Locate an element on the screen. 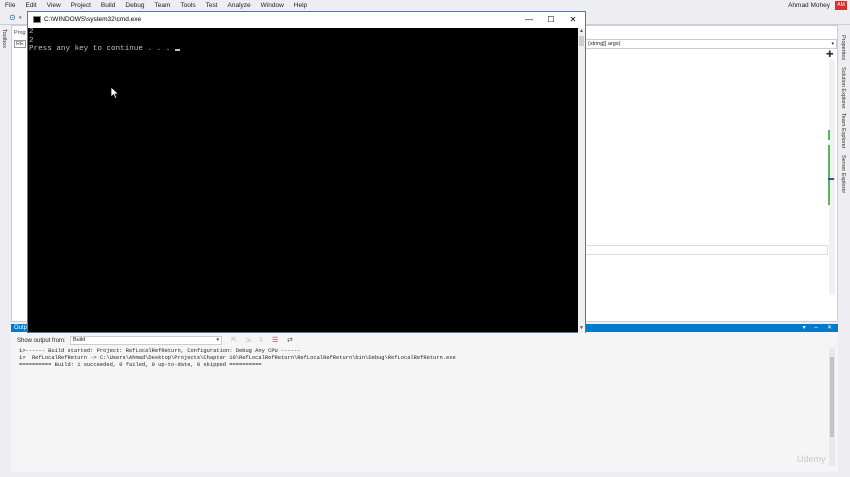 The width and height of the screenshot is (850, 477). menu-build: Build is located at coordinates (108, 5).